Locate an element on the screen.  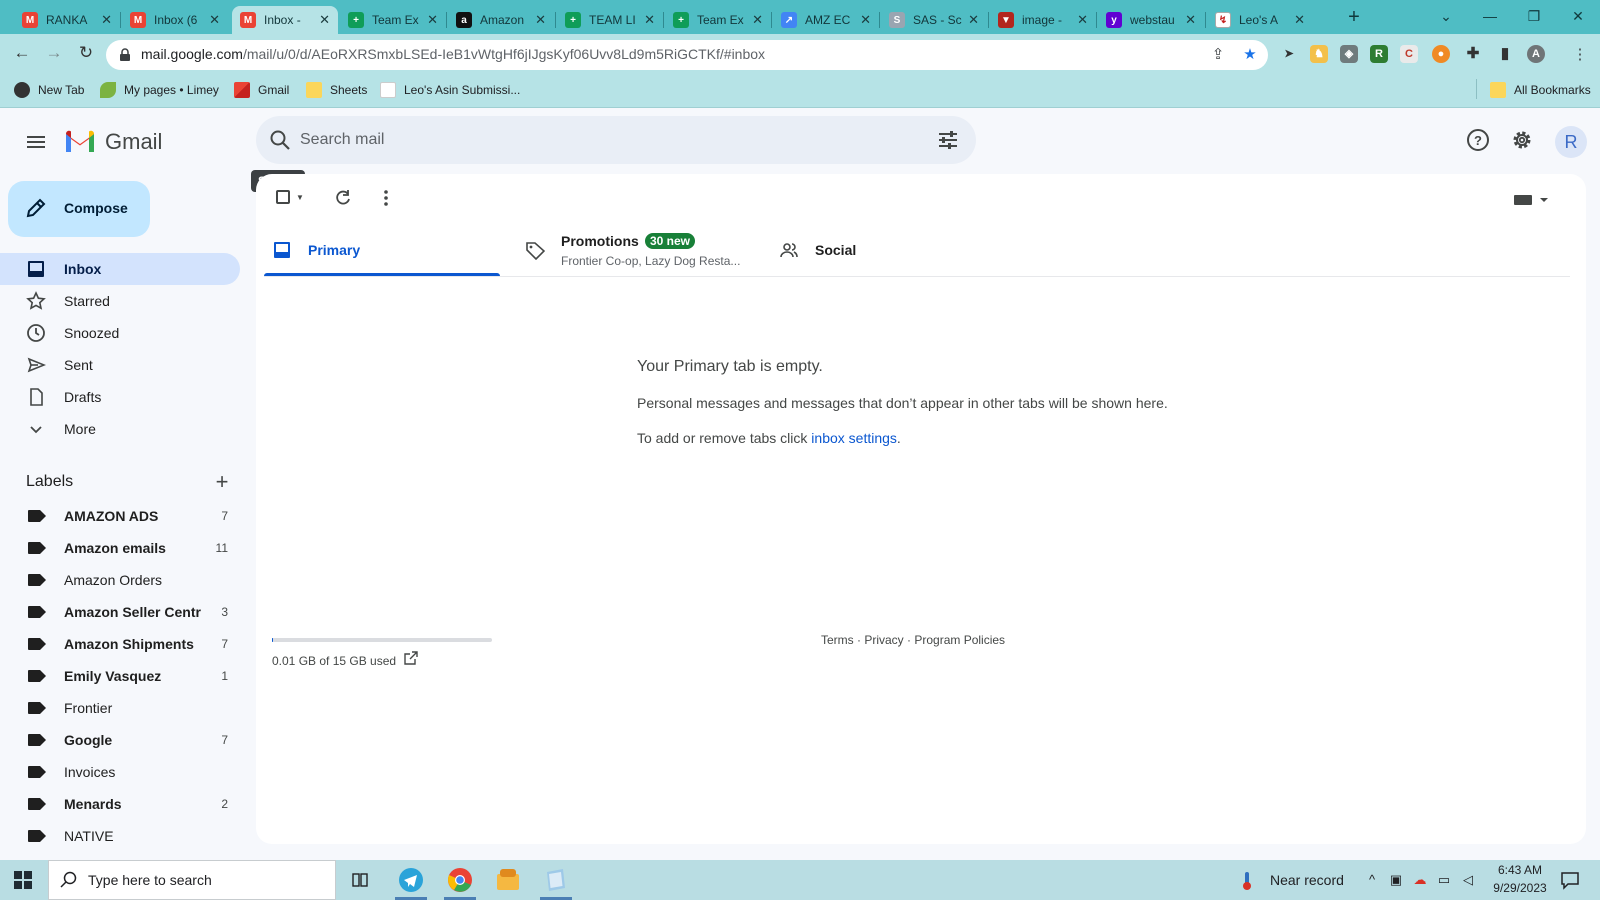
side-panel-icon: ▮ is located at coordinates (1505, 54).